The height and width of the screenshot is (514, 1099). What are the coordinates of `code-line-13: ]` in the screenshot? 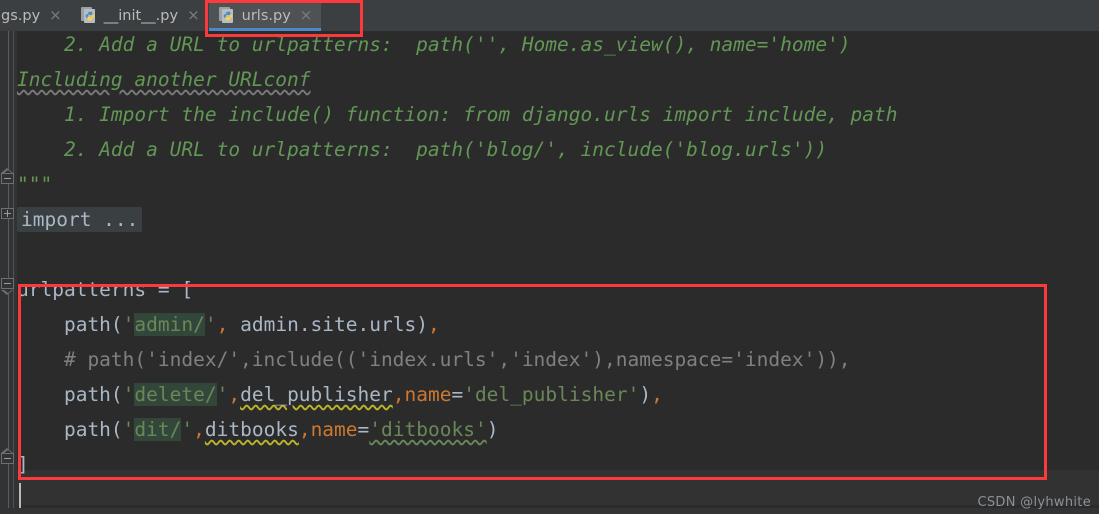 It's located at (23, 464).